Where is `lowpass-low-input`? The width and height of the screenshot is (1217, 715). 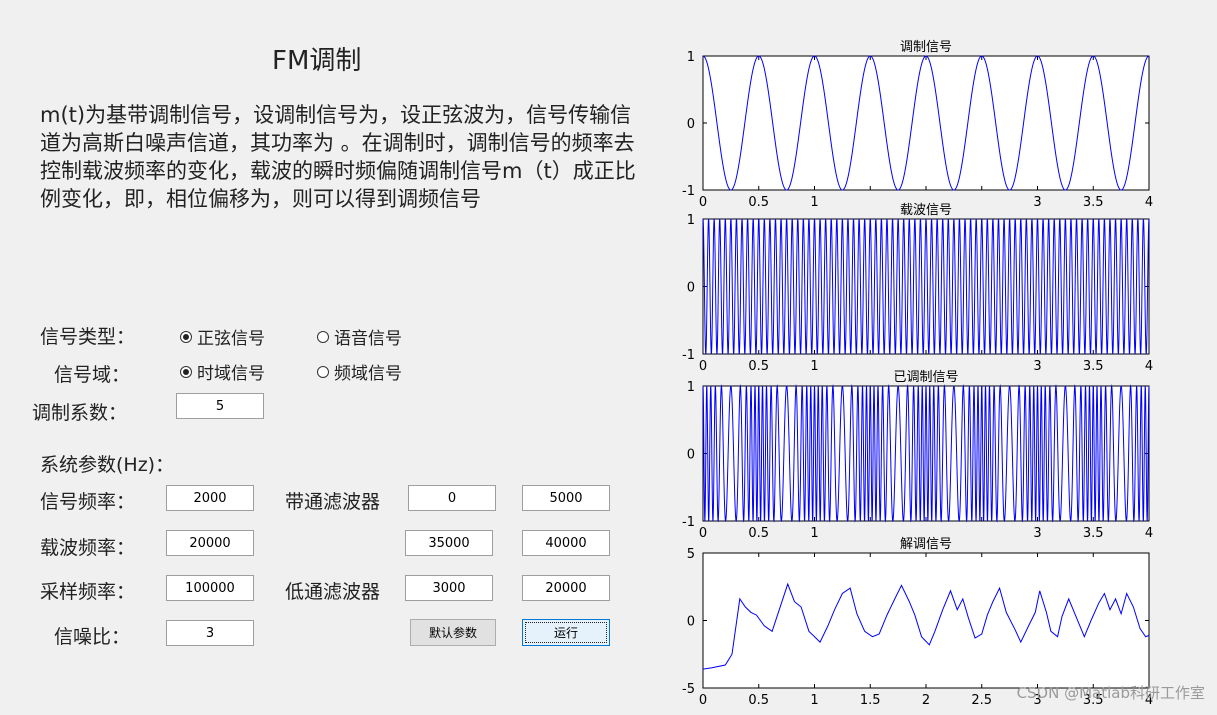
lowpass-low-input is located at coordinates (449, 588).